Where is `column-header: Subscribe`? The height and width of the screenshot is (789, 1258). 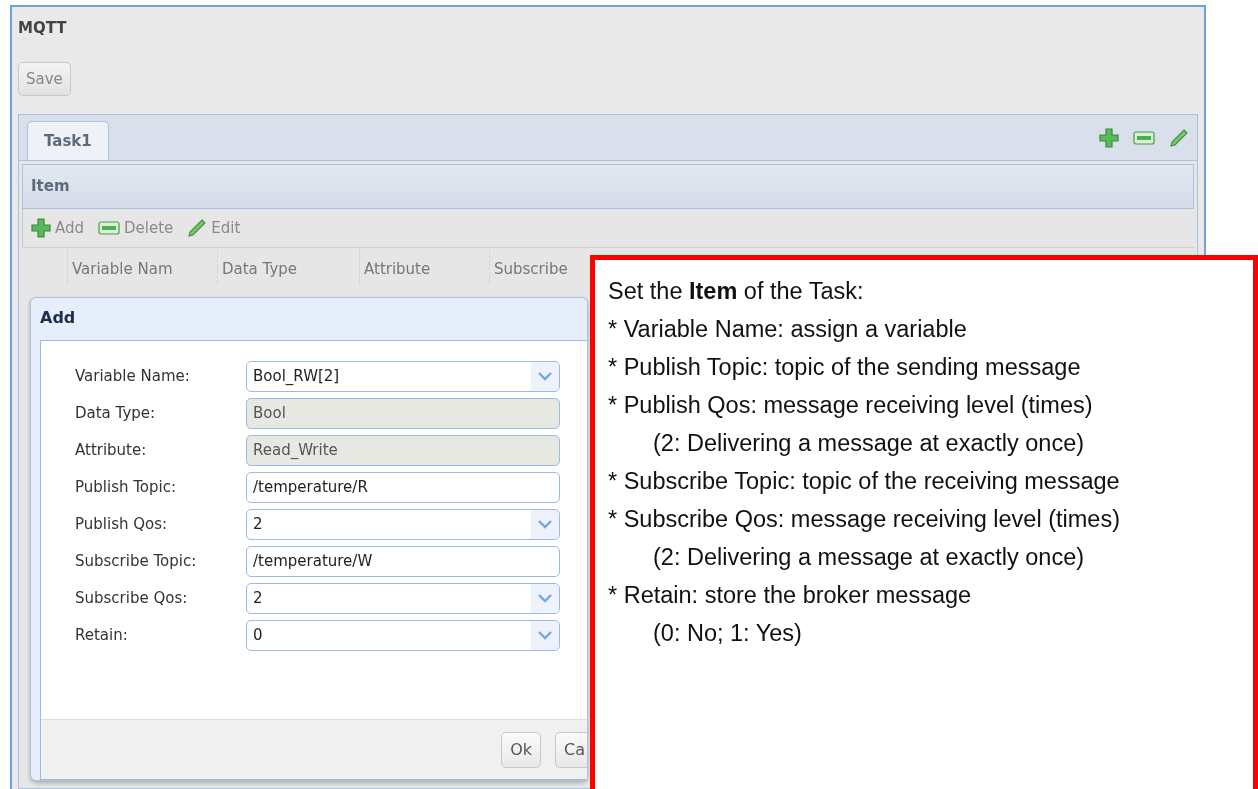 column-header: Subscribe is located at coordinates (537, 266).